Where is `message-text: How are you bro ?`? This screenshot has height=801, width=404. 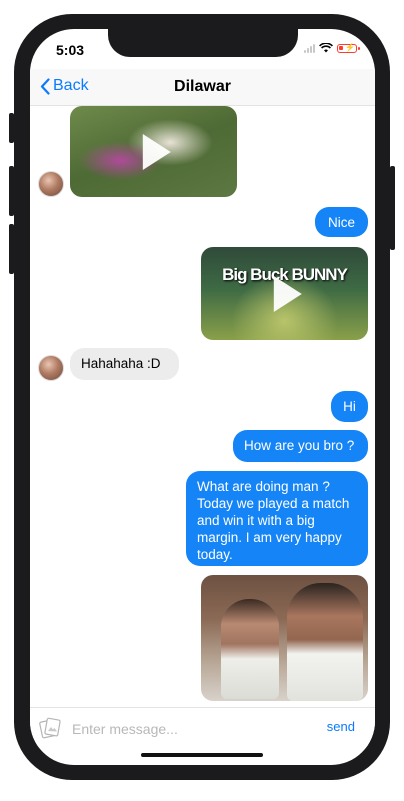
message-text: How are you bro ? is located at coordinates (299, 445).